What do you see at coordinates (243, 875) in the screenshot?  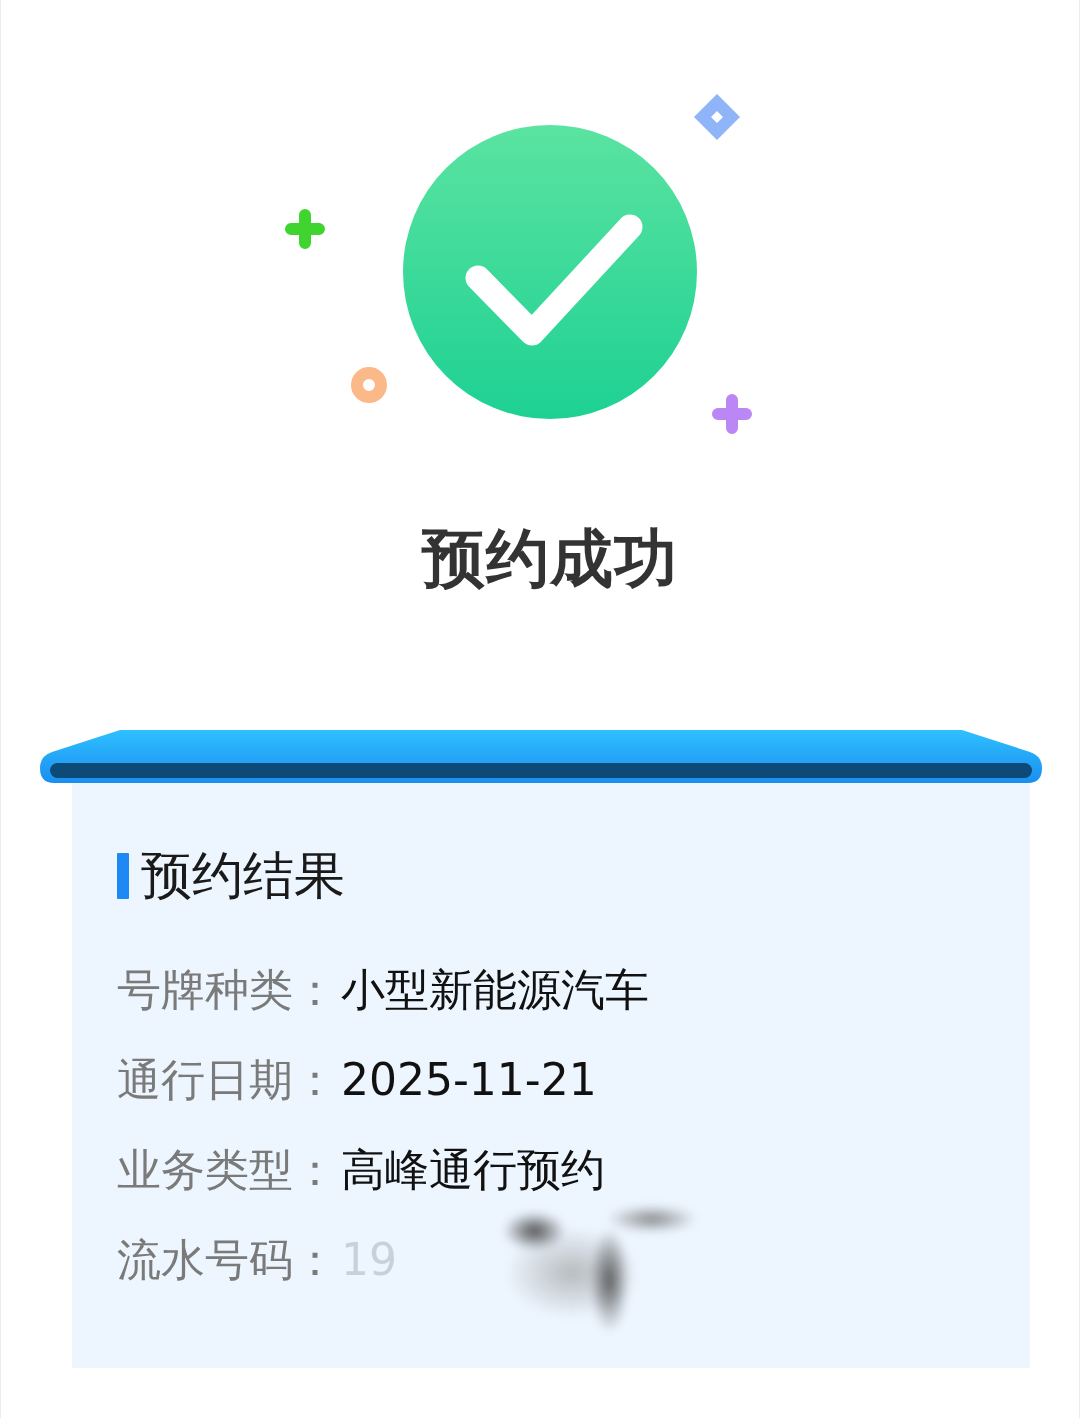 I see `card-heading: 预约结果` at bounding box center [243, 875].